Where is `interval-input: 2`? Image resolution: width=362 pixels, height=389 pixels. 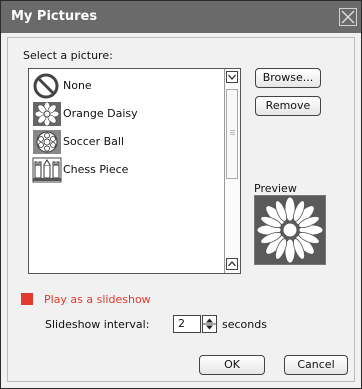
interval-input: 2 is located at coordinates (187, 324).